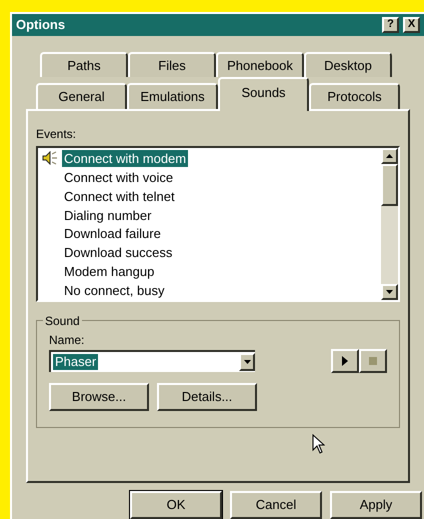  Describe the element at coordinates (81, 96) in the screenshot. I see `tab: General` at that location.